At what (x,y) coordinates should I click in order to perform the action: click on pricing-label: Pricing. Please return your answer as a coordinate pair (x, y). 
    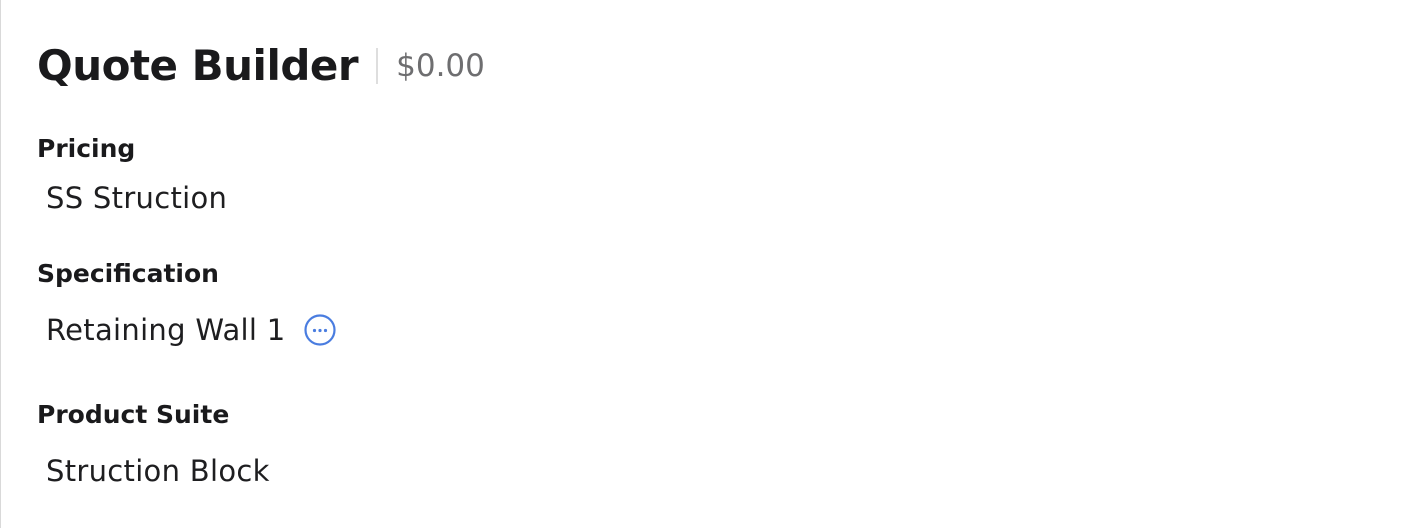
    Looking at the image, I should click on (86, 148).